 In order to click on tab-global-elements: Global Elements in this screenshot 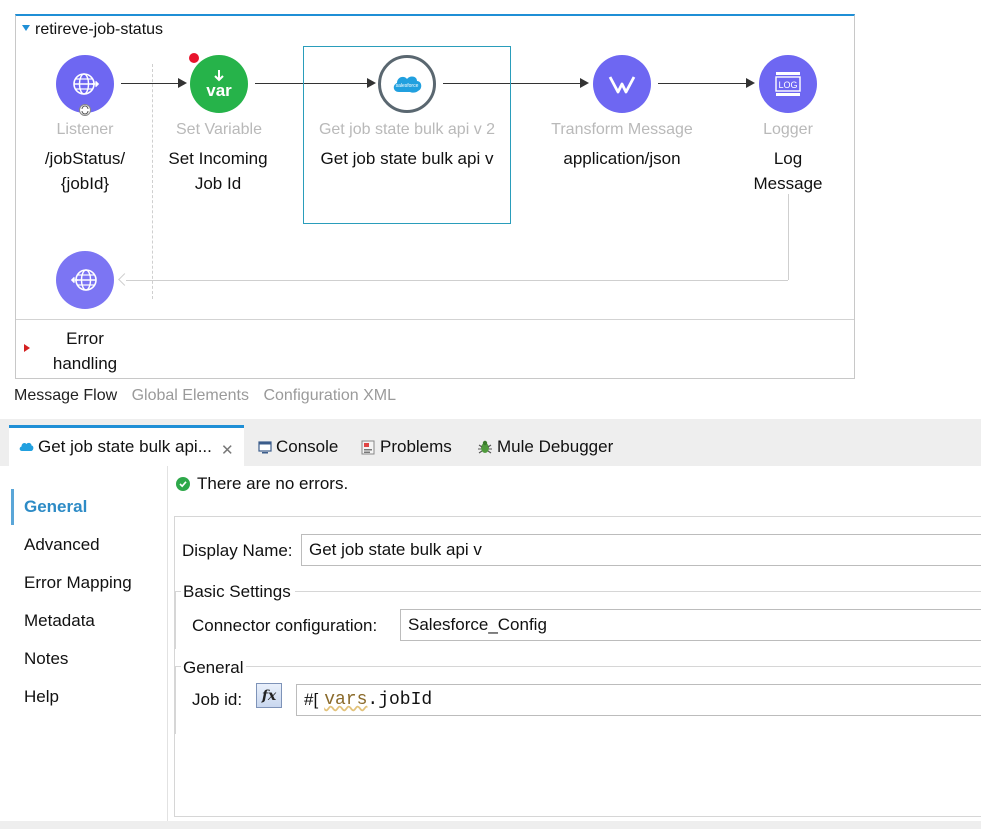, I will do `click(190, 395)`.